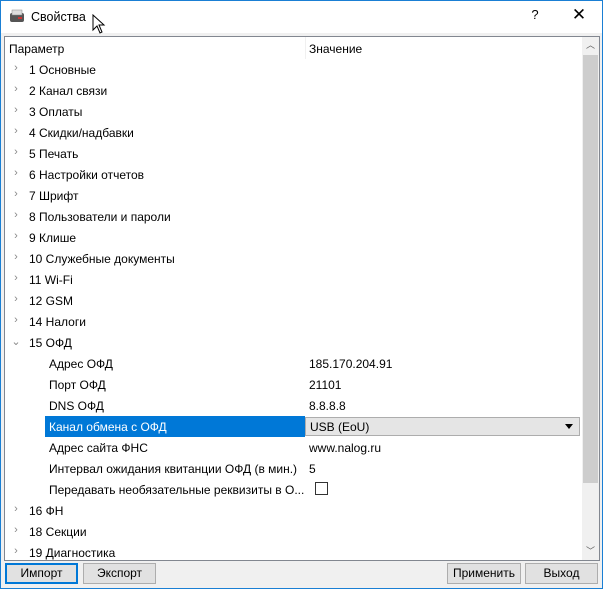 This screenshot has height=589, width=603. I want to click on property-value: 185.170.204.91, so click(350, 364).